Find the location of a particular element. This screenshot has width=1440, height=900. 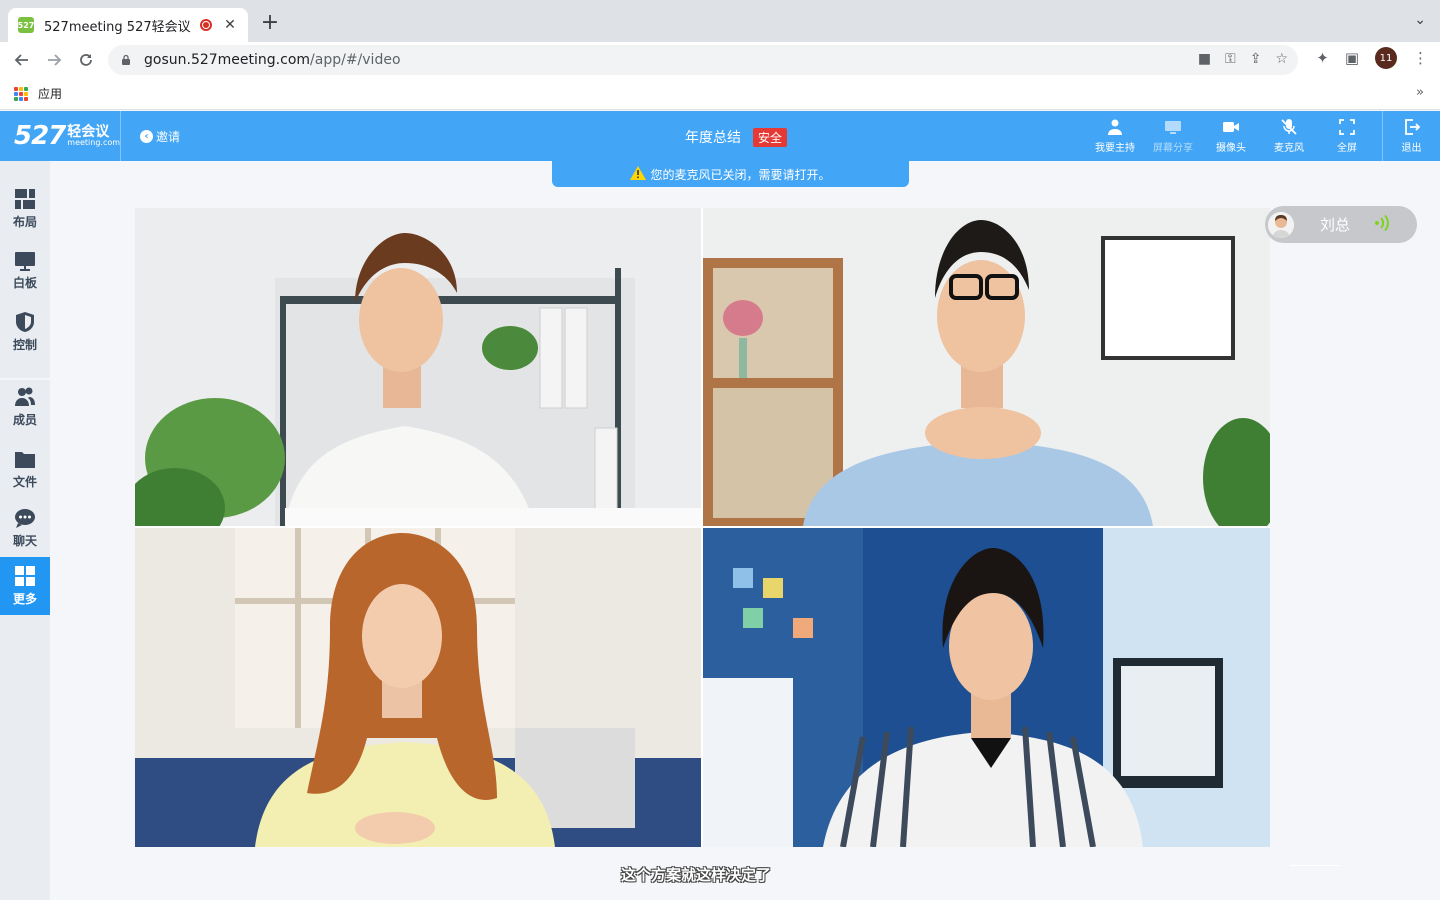

invite-button: ‹ 邀请 is located at coordinates (160, 136).